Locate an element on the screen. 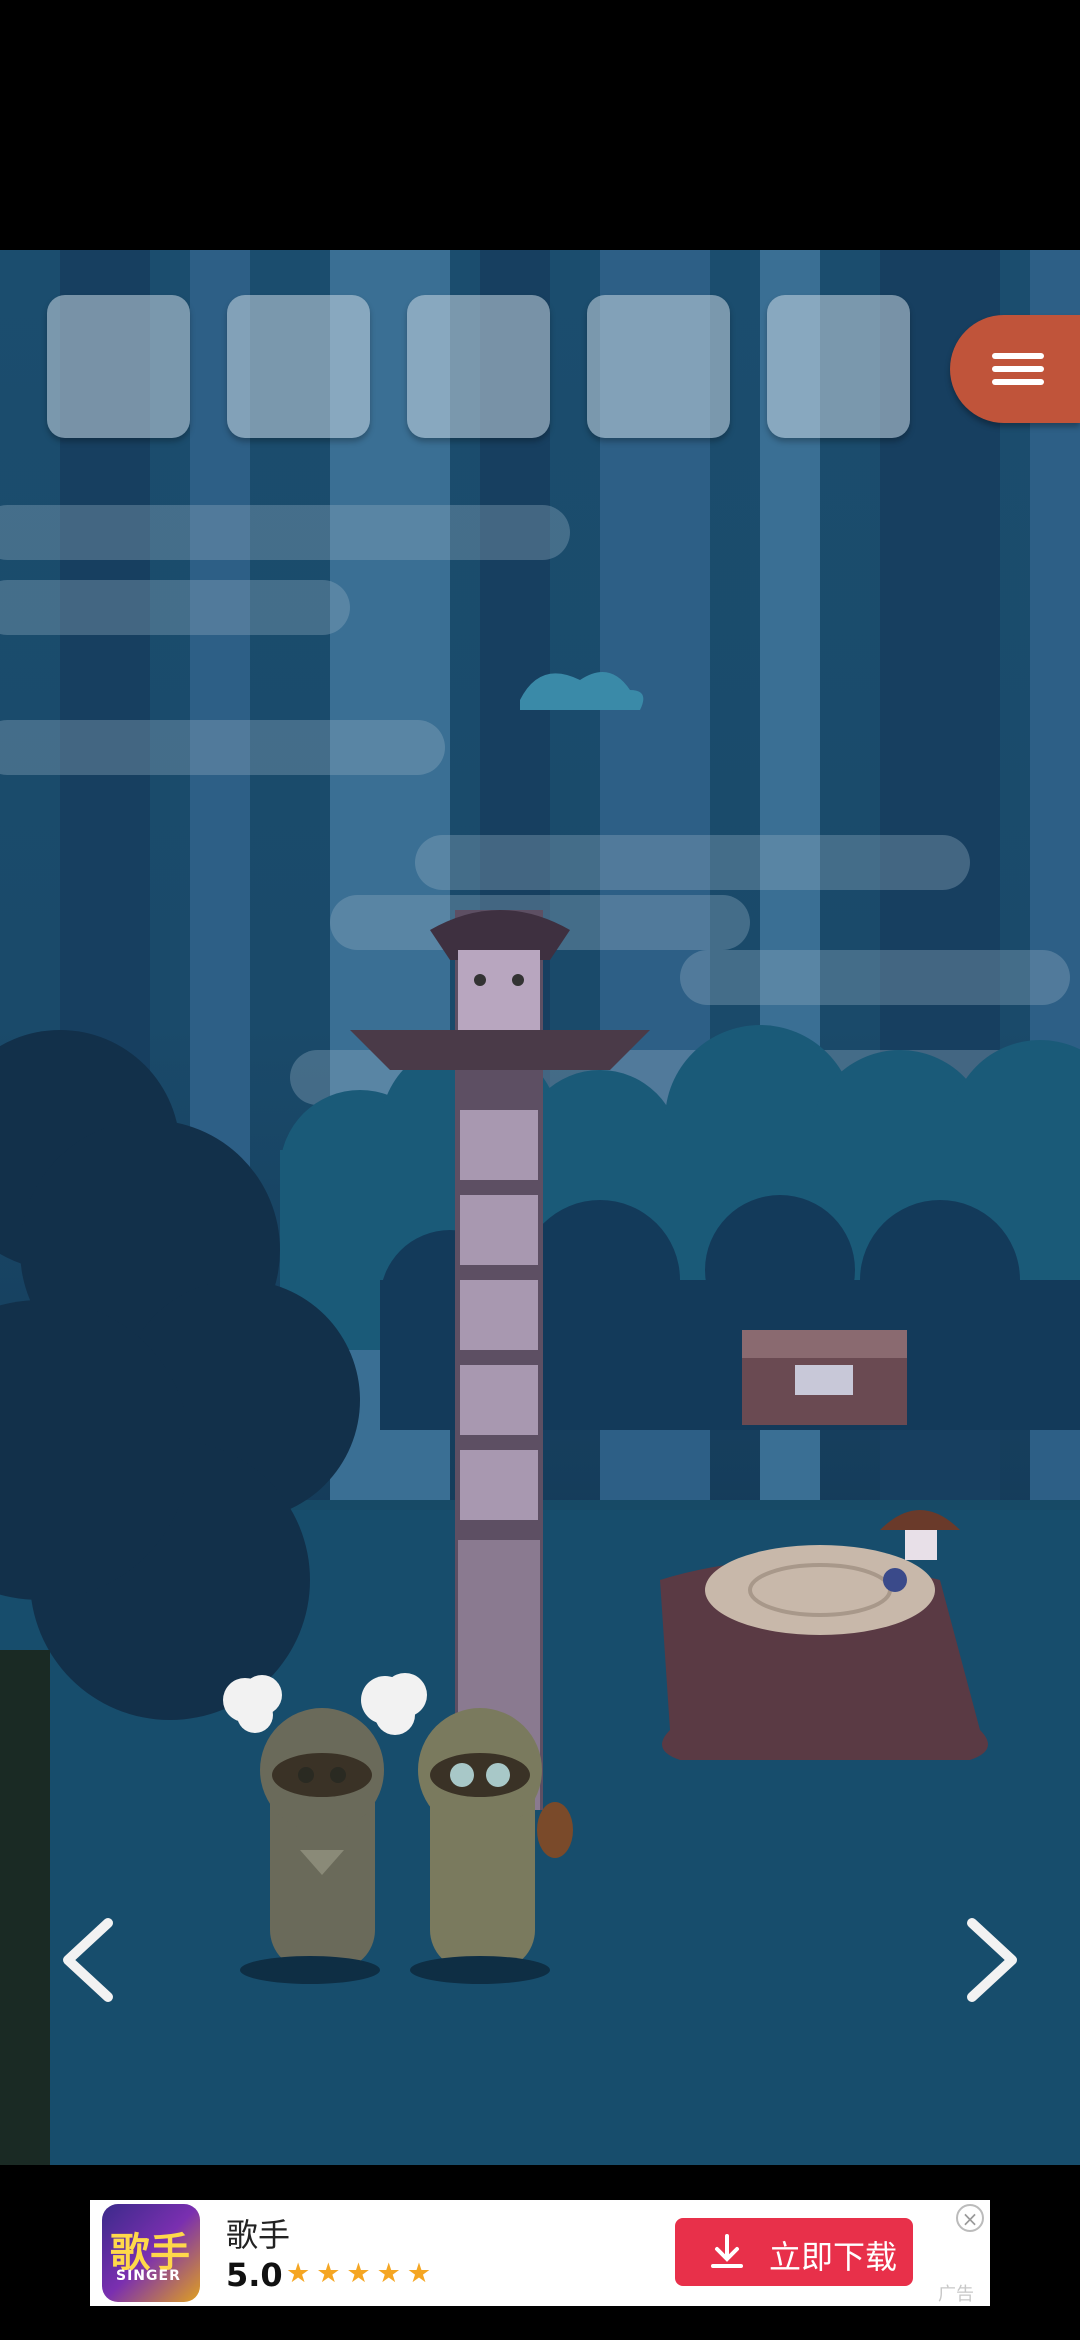 The height and width of the screenshot is (2340, 1080). chevron-right-icon is located at coordinates (992, 1960).